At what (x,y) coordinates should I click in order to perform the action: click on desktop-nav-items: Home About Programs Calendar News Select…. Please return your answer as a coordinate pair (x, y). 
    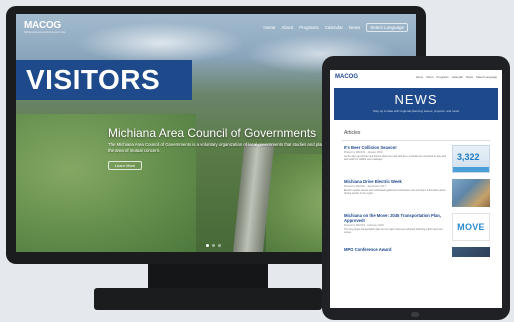
    Looking at the image, I should click on (335, 27).